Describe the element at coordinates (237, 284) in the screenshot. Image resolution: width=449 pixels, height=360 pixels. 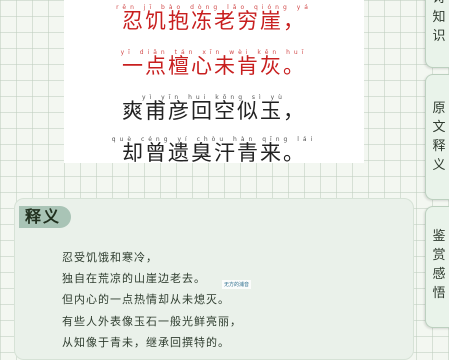
I see `watermark-label: 无方的浦音` at that location.